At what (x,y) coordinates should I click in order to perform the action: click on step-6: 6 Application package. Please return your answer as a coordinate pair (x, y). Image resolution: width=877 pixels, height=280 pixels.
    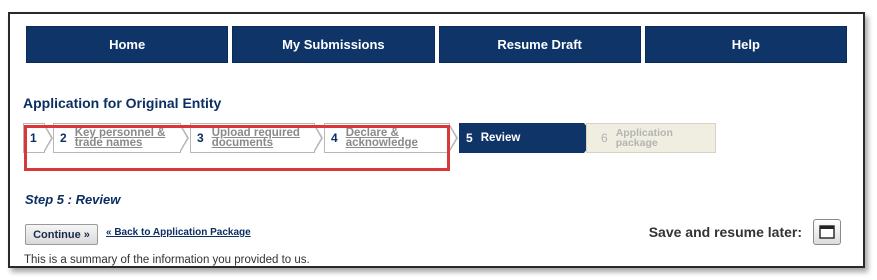
    Looking at the image, I should click on (651, 138).